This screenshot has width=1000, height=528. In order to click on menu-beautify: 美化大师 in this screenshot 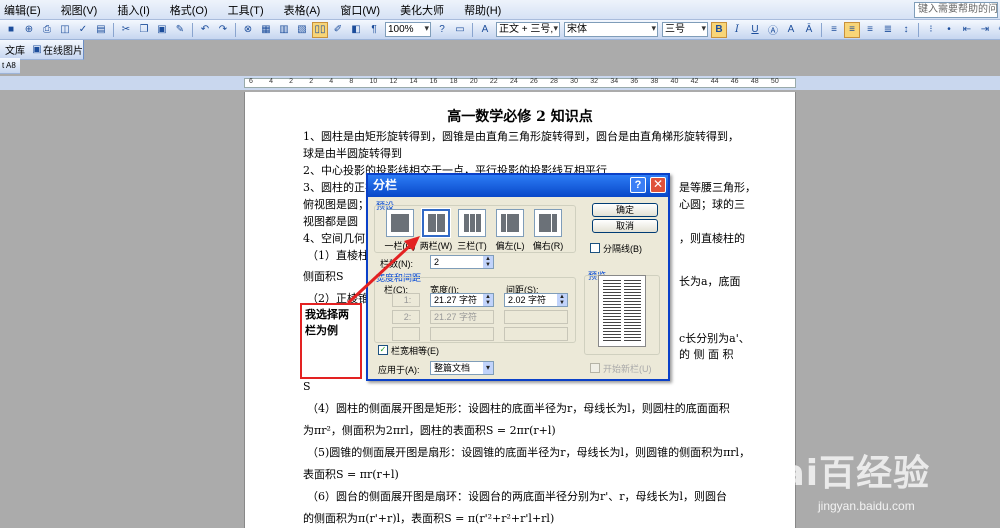, I will do `click(422, 10)`.